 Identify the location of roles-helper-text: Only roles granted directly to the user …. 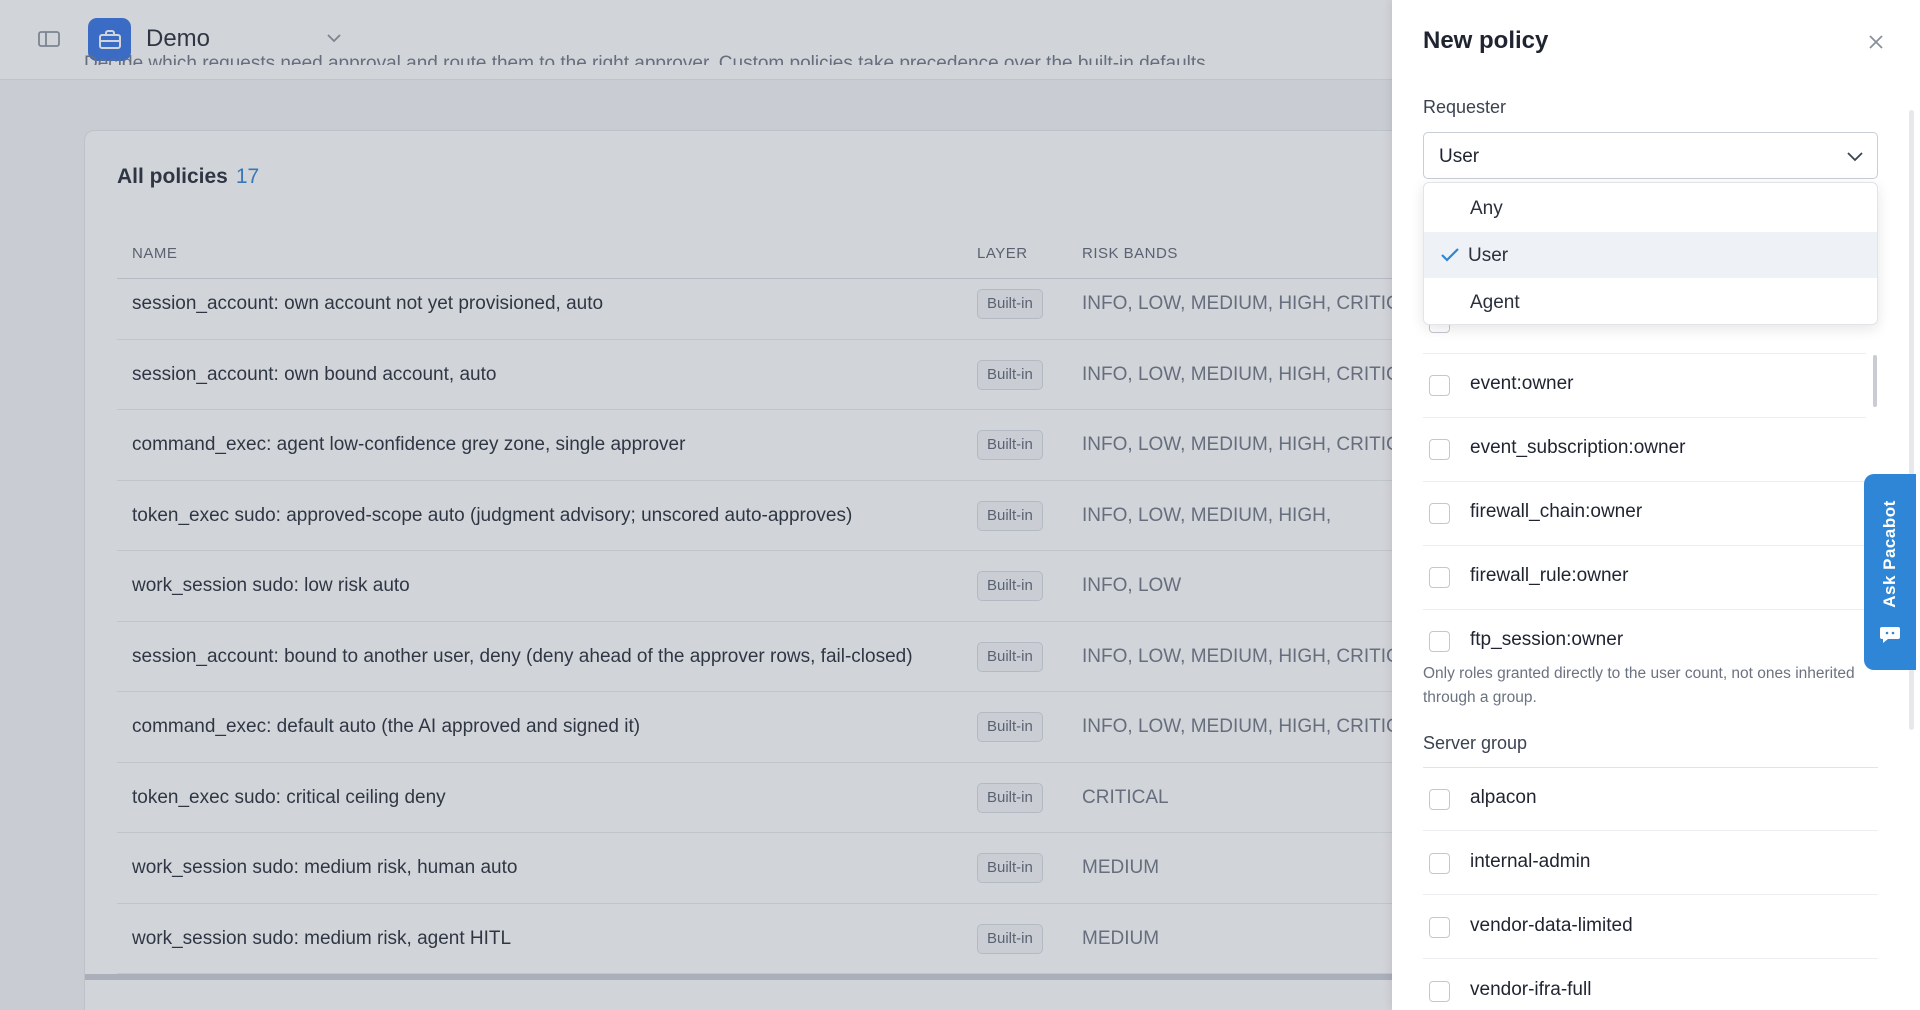
(1639, 685).